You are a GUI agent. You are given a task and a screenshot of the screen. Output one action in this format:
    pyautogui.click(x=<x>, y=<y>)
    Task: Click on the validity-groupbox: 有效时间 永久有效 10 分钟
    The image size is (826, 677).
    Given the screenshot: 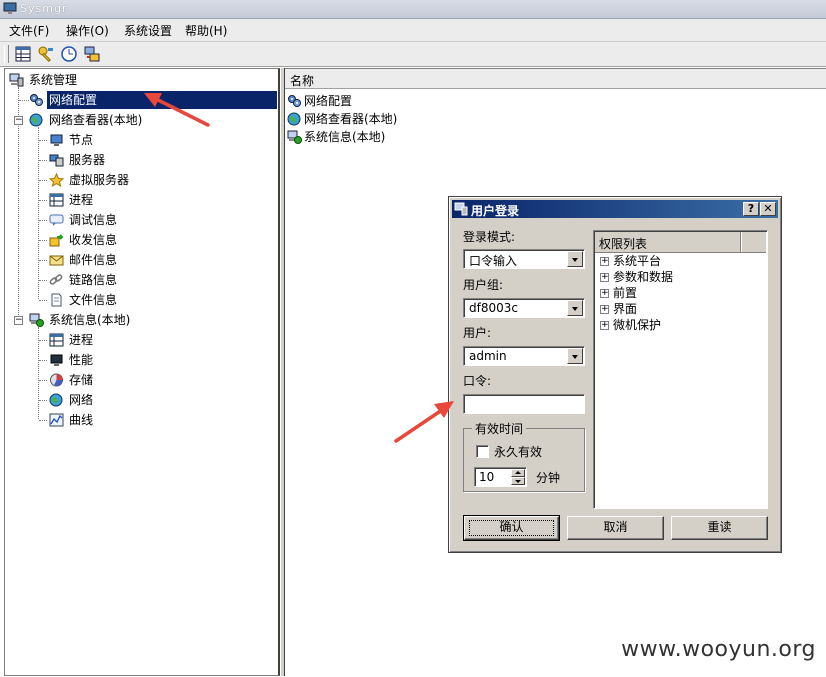 What is the action you would take?
    pyautogui.click(x=524, y=456)
    